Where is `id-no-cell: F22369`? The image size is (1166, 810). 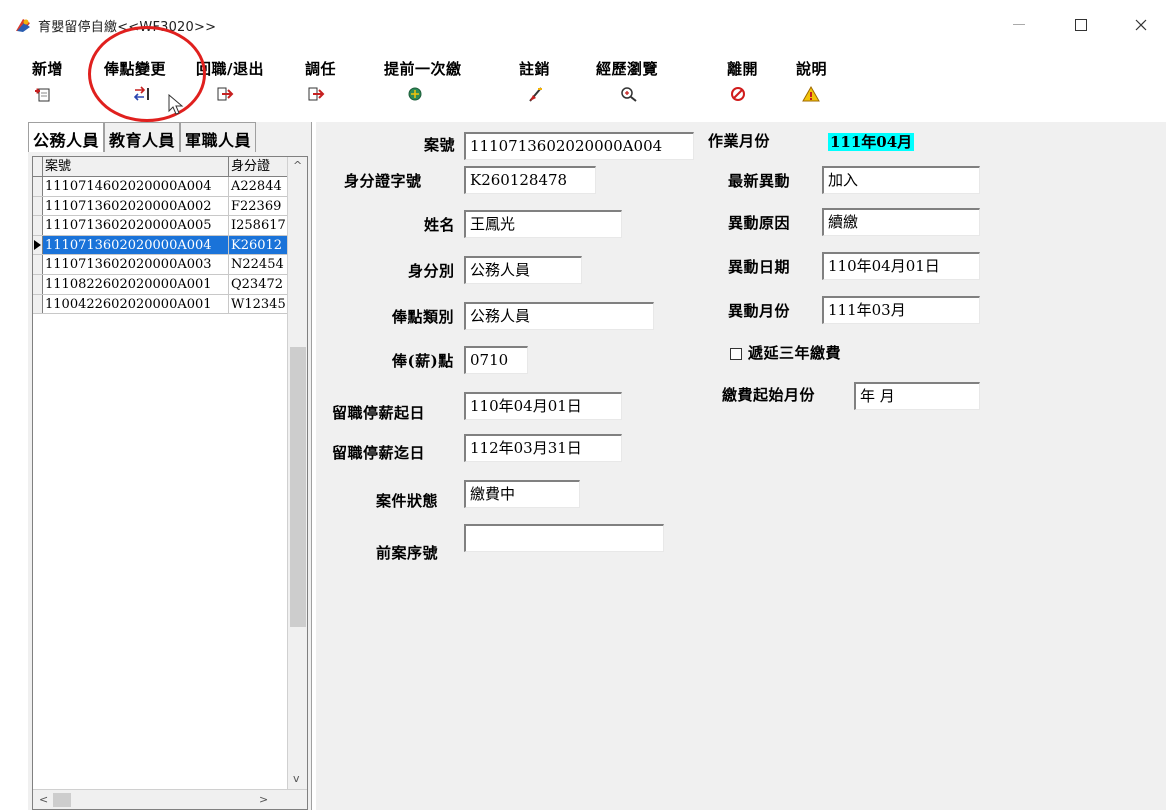 id-no-cell: F22369 is located at coordinates (256, 206).